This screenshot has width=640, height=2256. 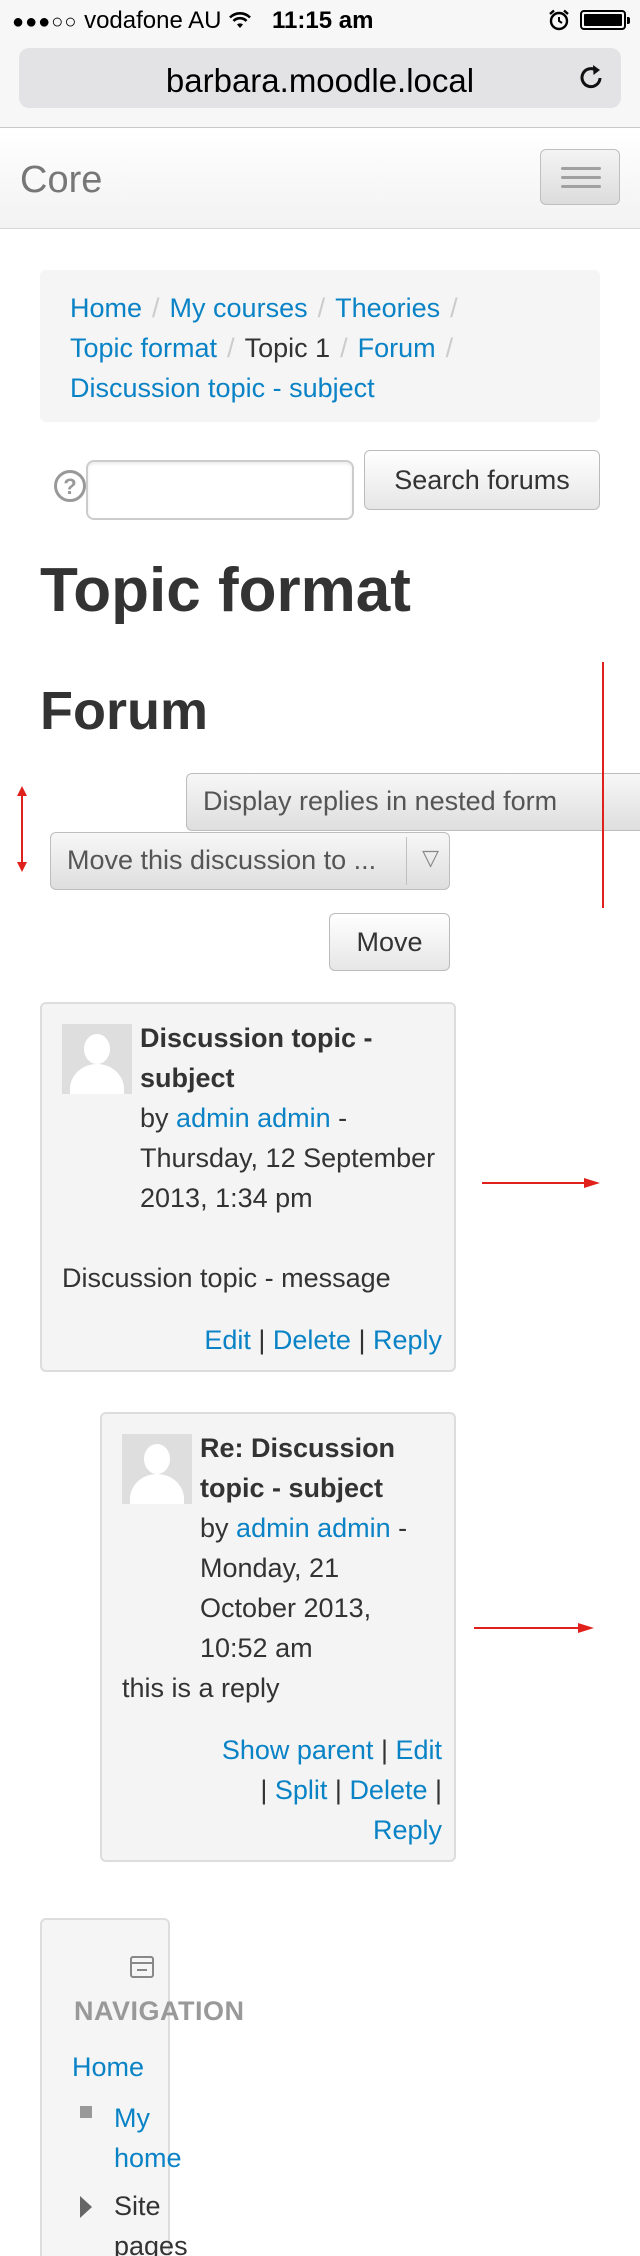 What do you see at coordinates (286, 1608) in the screenshot?
I see `post-date: Monday, 21 October 2013, 10:52 am` at bounding box center [286, 1608].